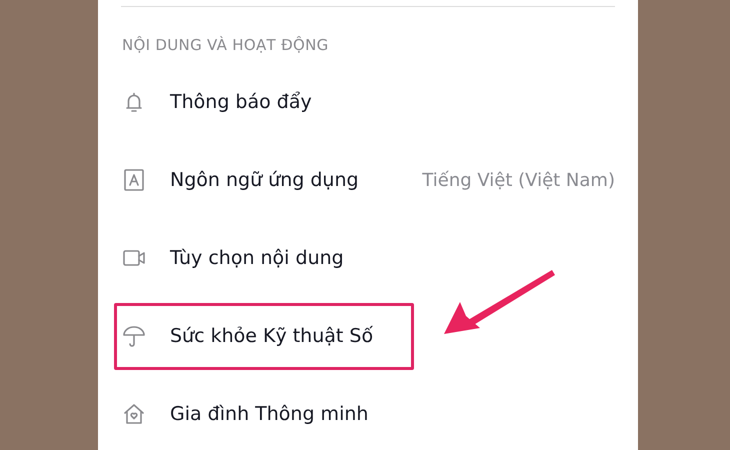 This screenshot has width=730, height=450. I want to click on settings-item: Tùy chọn nội dung, so click(264, 258).